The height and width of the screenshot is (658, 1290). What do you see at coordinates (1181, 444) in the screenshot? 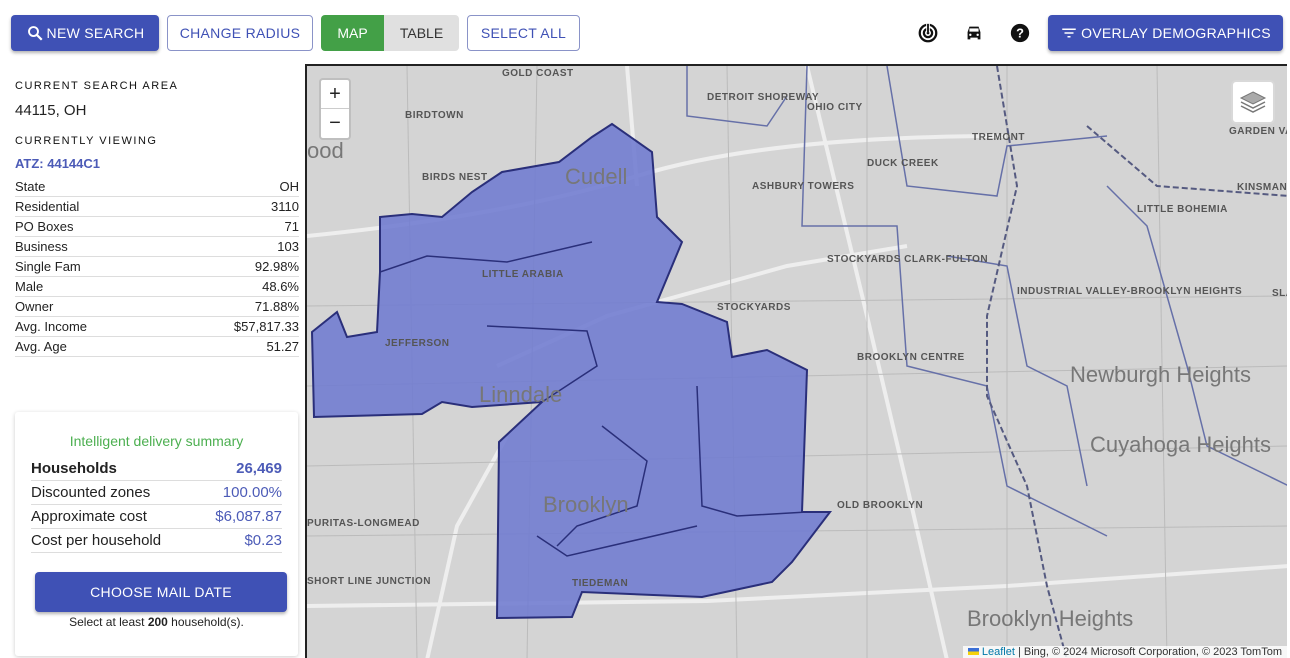
I see `map-place-label: Cuyahoga Heights` at bounding box center [1181, 444].